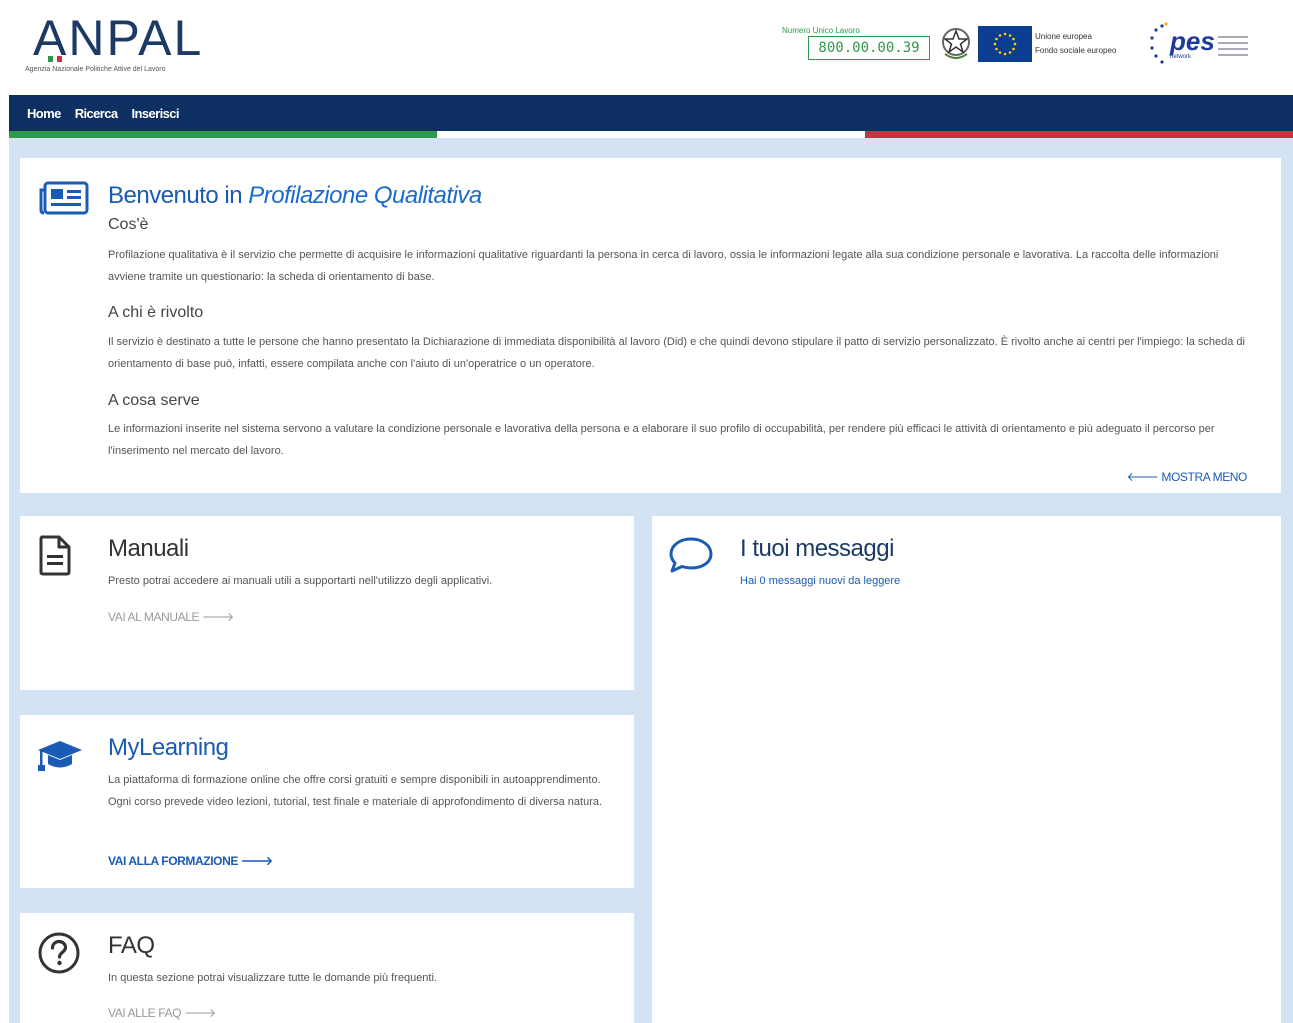 The image size is (1293, 1023). I want to click on question-circle-icon, so click(59, 953).